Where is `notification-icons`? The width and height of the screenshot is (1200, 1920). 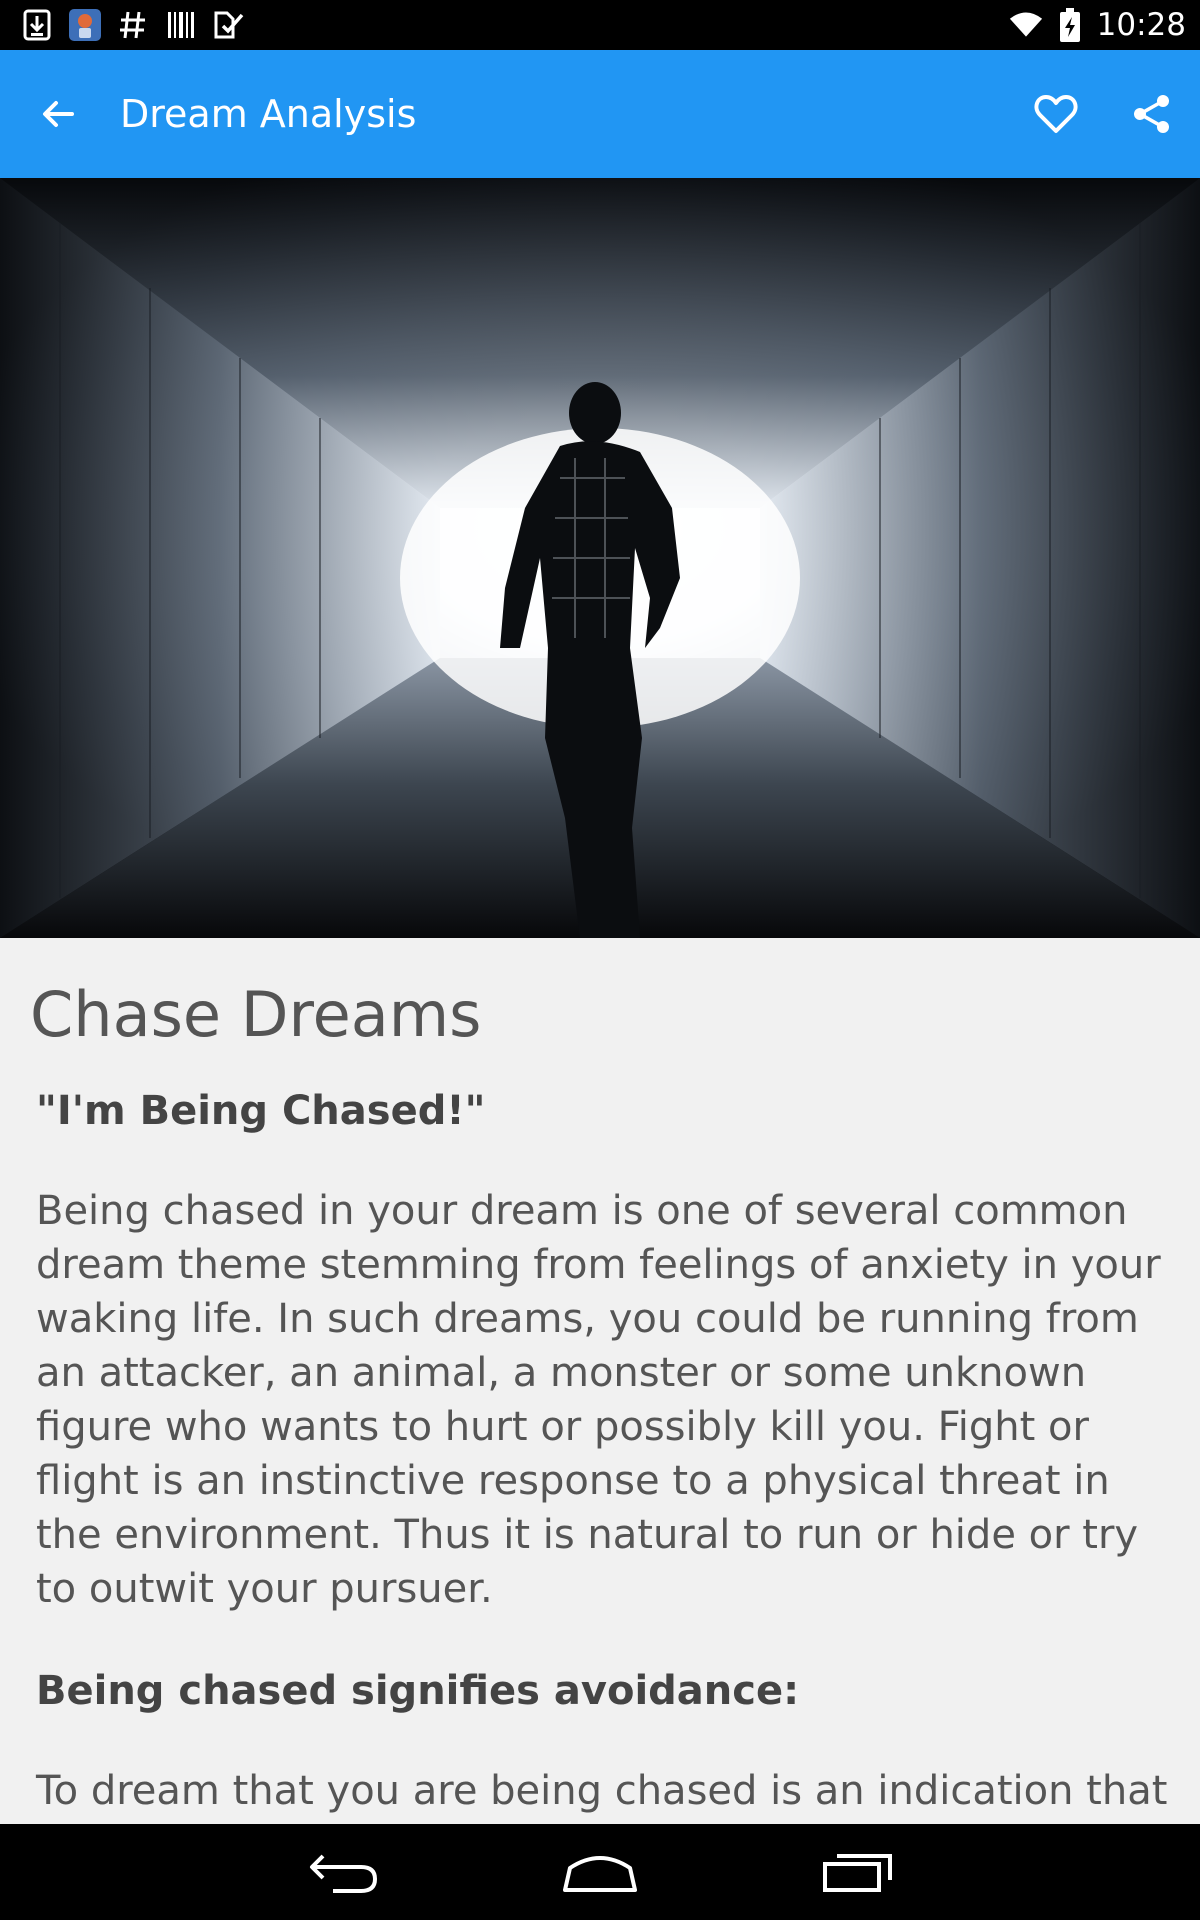
notification-icons is located at coordinates (133, 25).